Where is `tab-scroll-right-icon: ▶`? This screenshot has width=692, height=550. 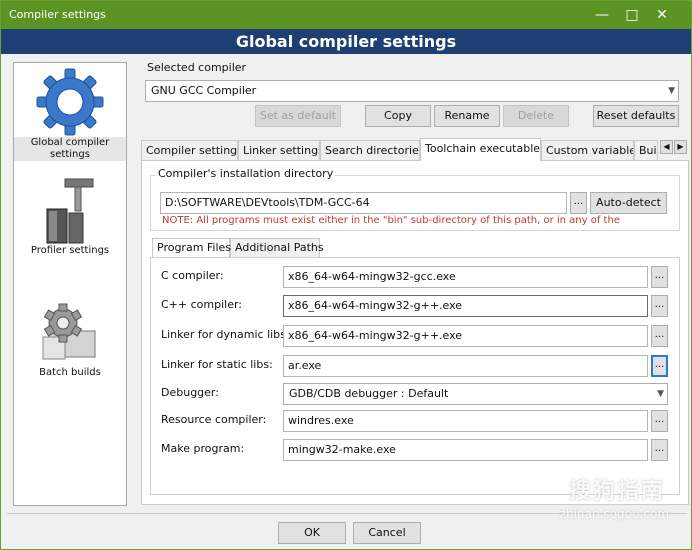
tab-scroll-right-icon: ▶ is located at coordinates (680, 147).